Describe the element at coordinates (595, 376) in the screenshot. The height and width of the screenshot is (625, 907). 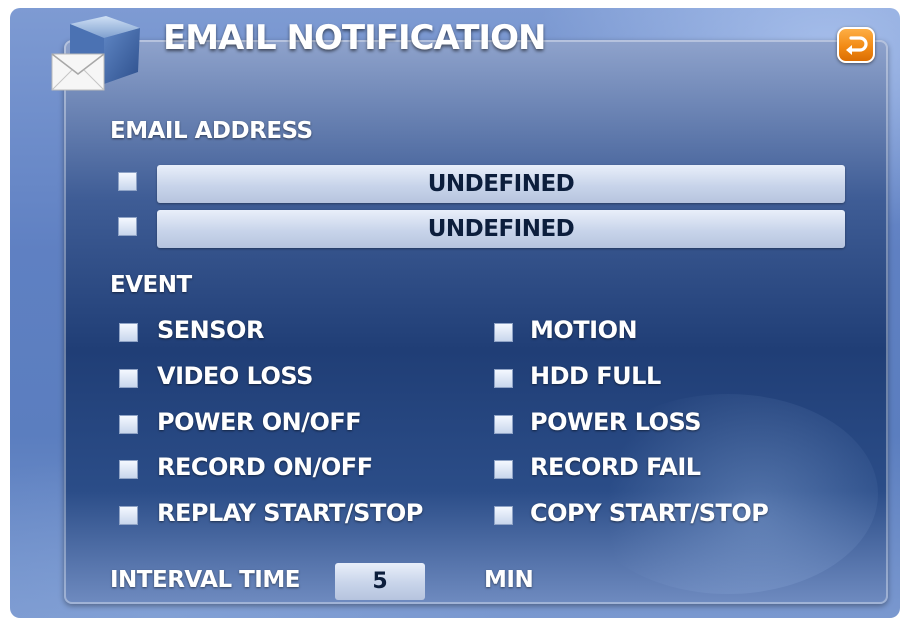
I see `event-hdd-full-label: HDD FULL` at that location.